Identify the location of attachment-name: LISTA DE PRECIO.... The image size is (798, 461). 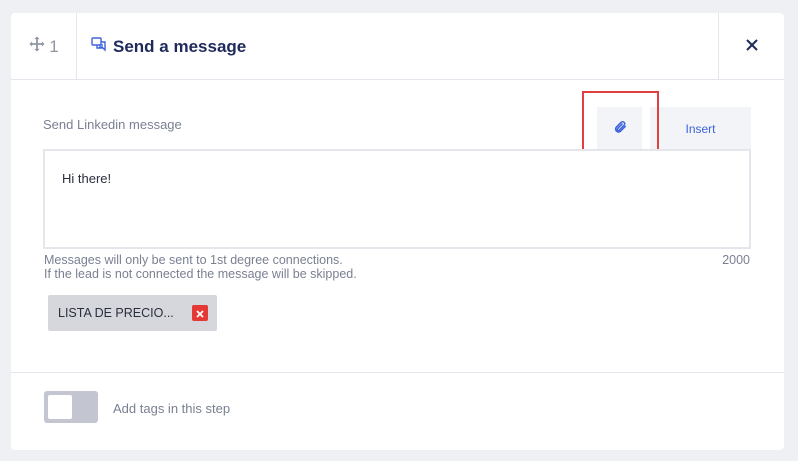
(116, 313).